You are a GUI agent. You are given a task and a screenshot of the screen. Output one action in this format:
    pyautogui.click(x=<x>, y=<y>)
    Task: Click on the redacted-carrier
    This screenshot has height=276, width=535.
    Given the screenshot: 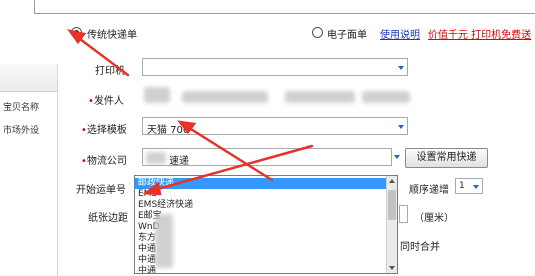 What is the action you would take?
    pyautogui.click(x=156, y=158)
    